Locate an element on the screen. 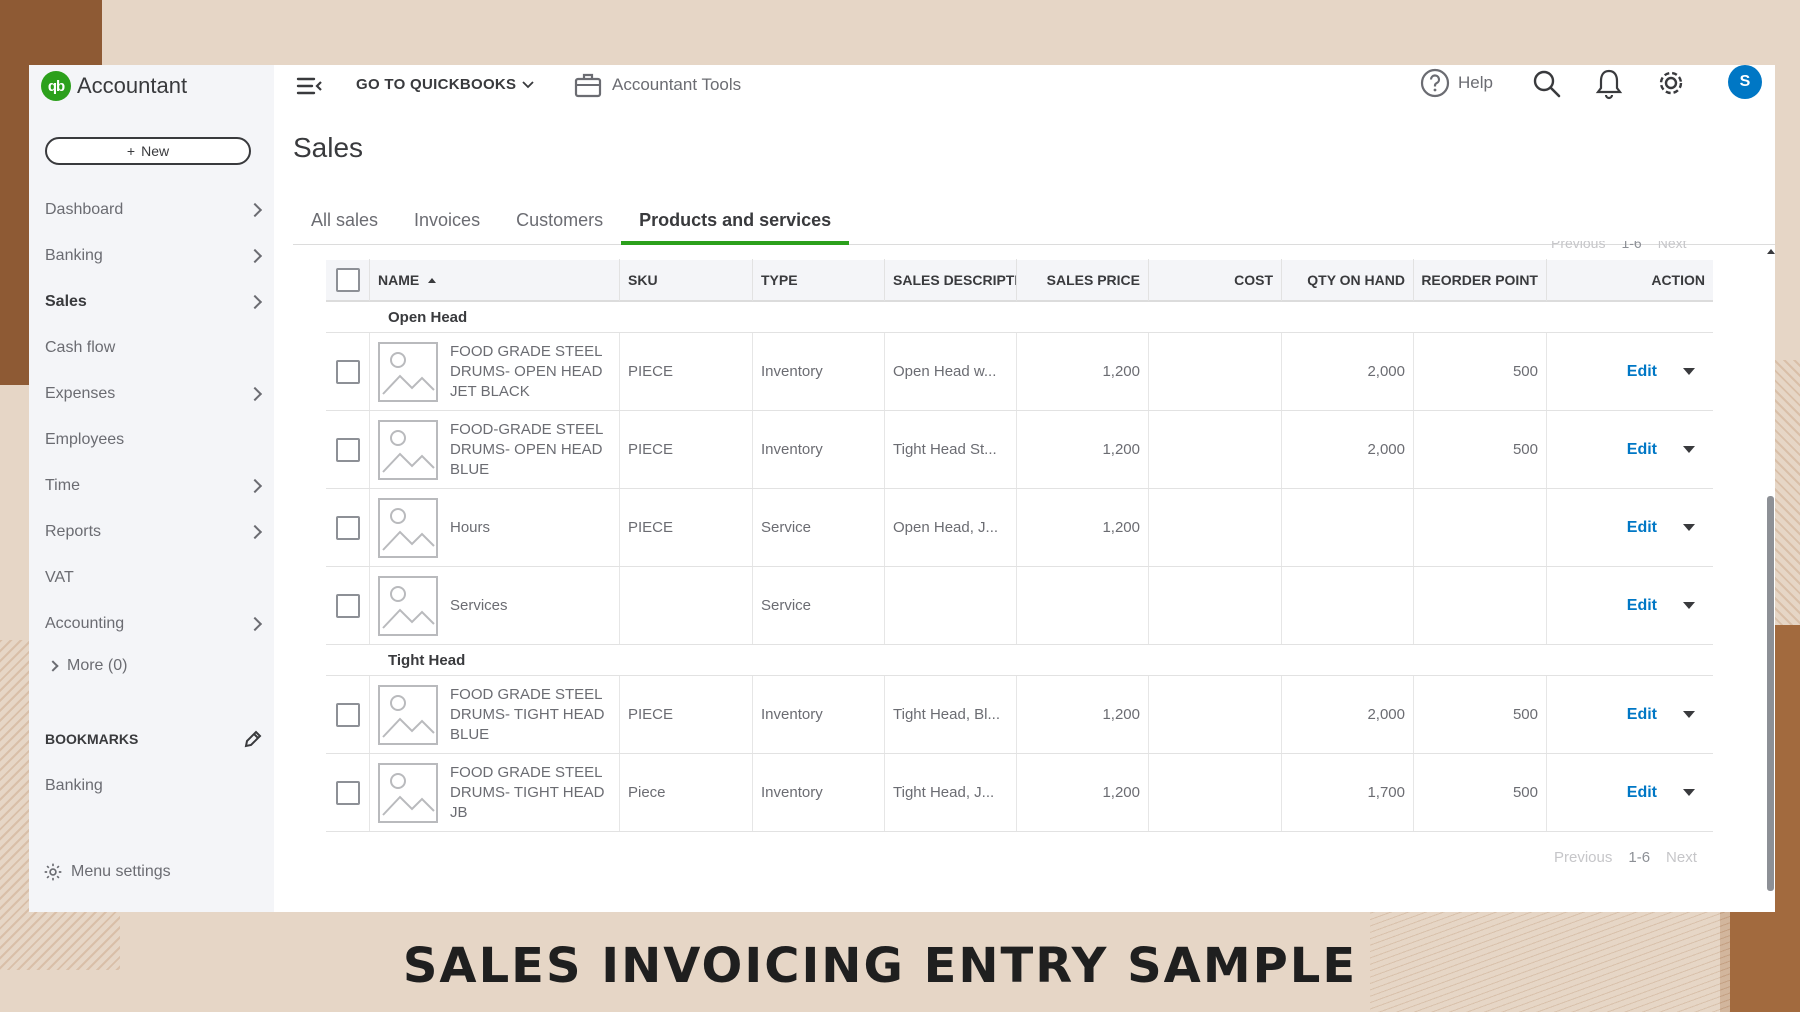 The width and height of the screenshot is (1800, 1012). menu-toggle-icon is located at coordinates (310, 86).